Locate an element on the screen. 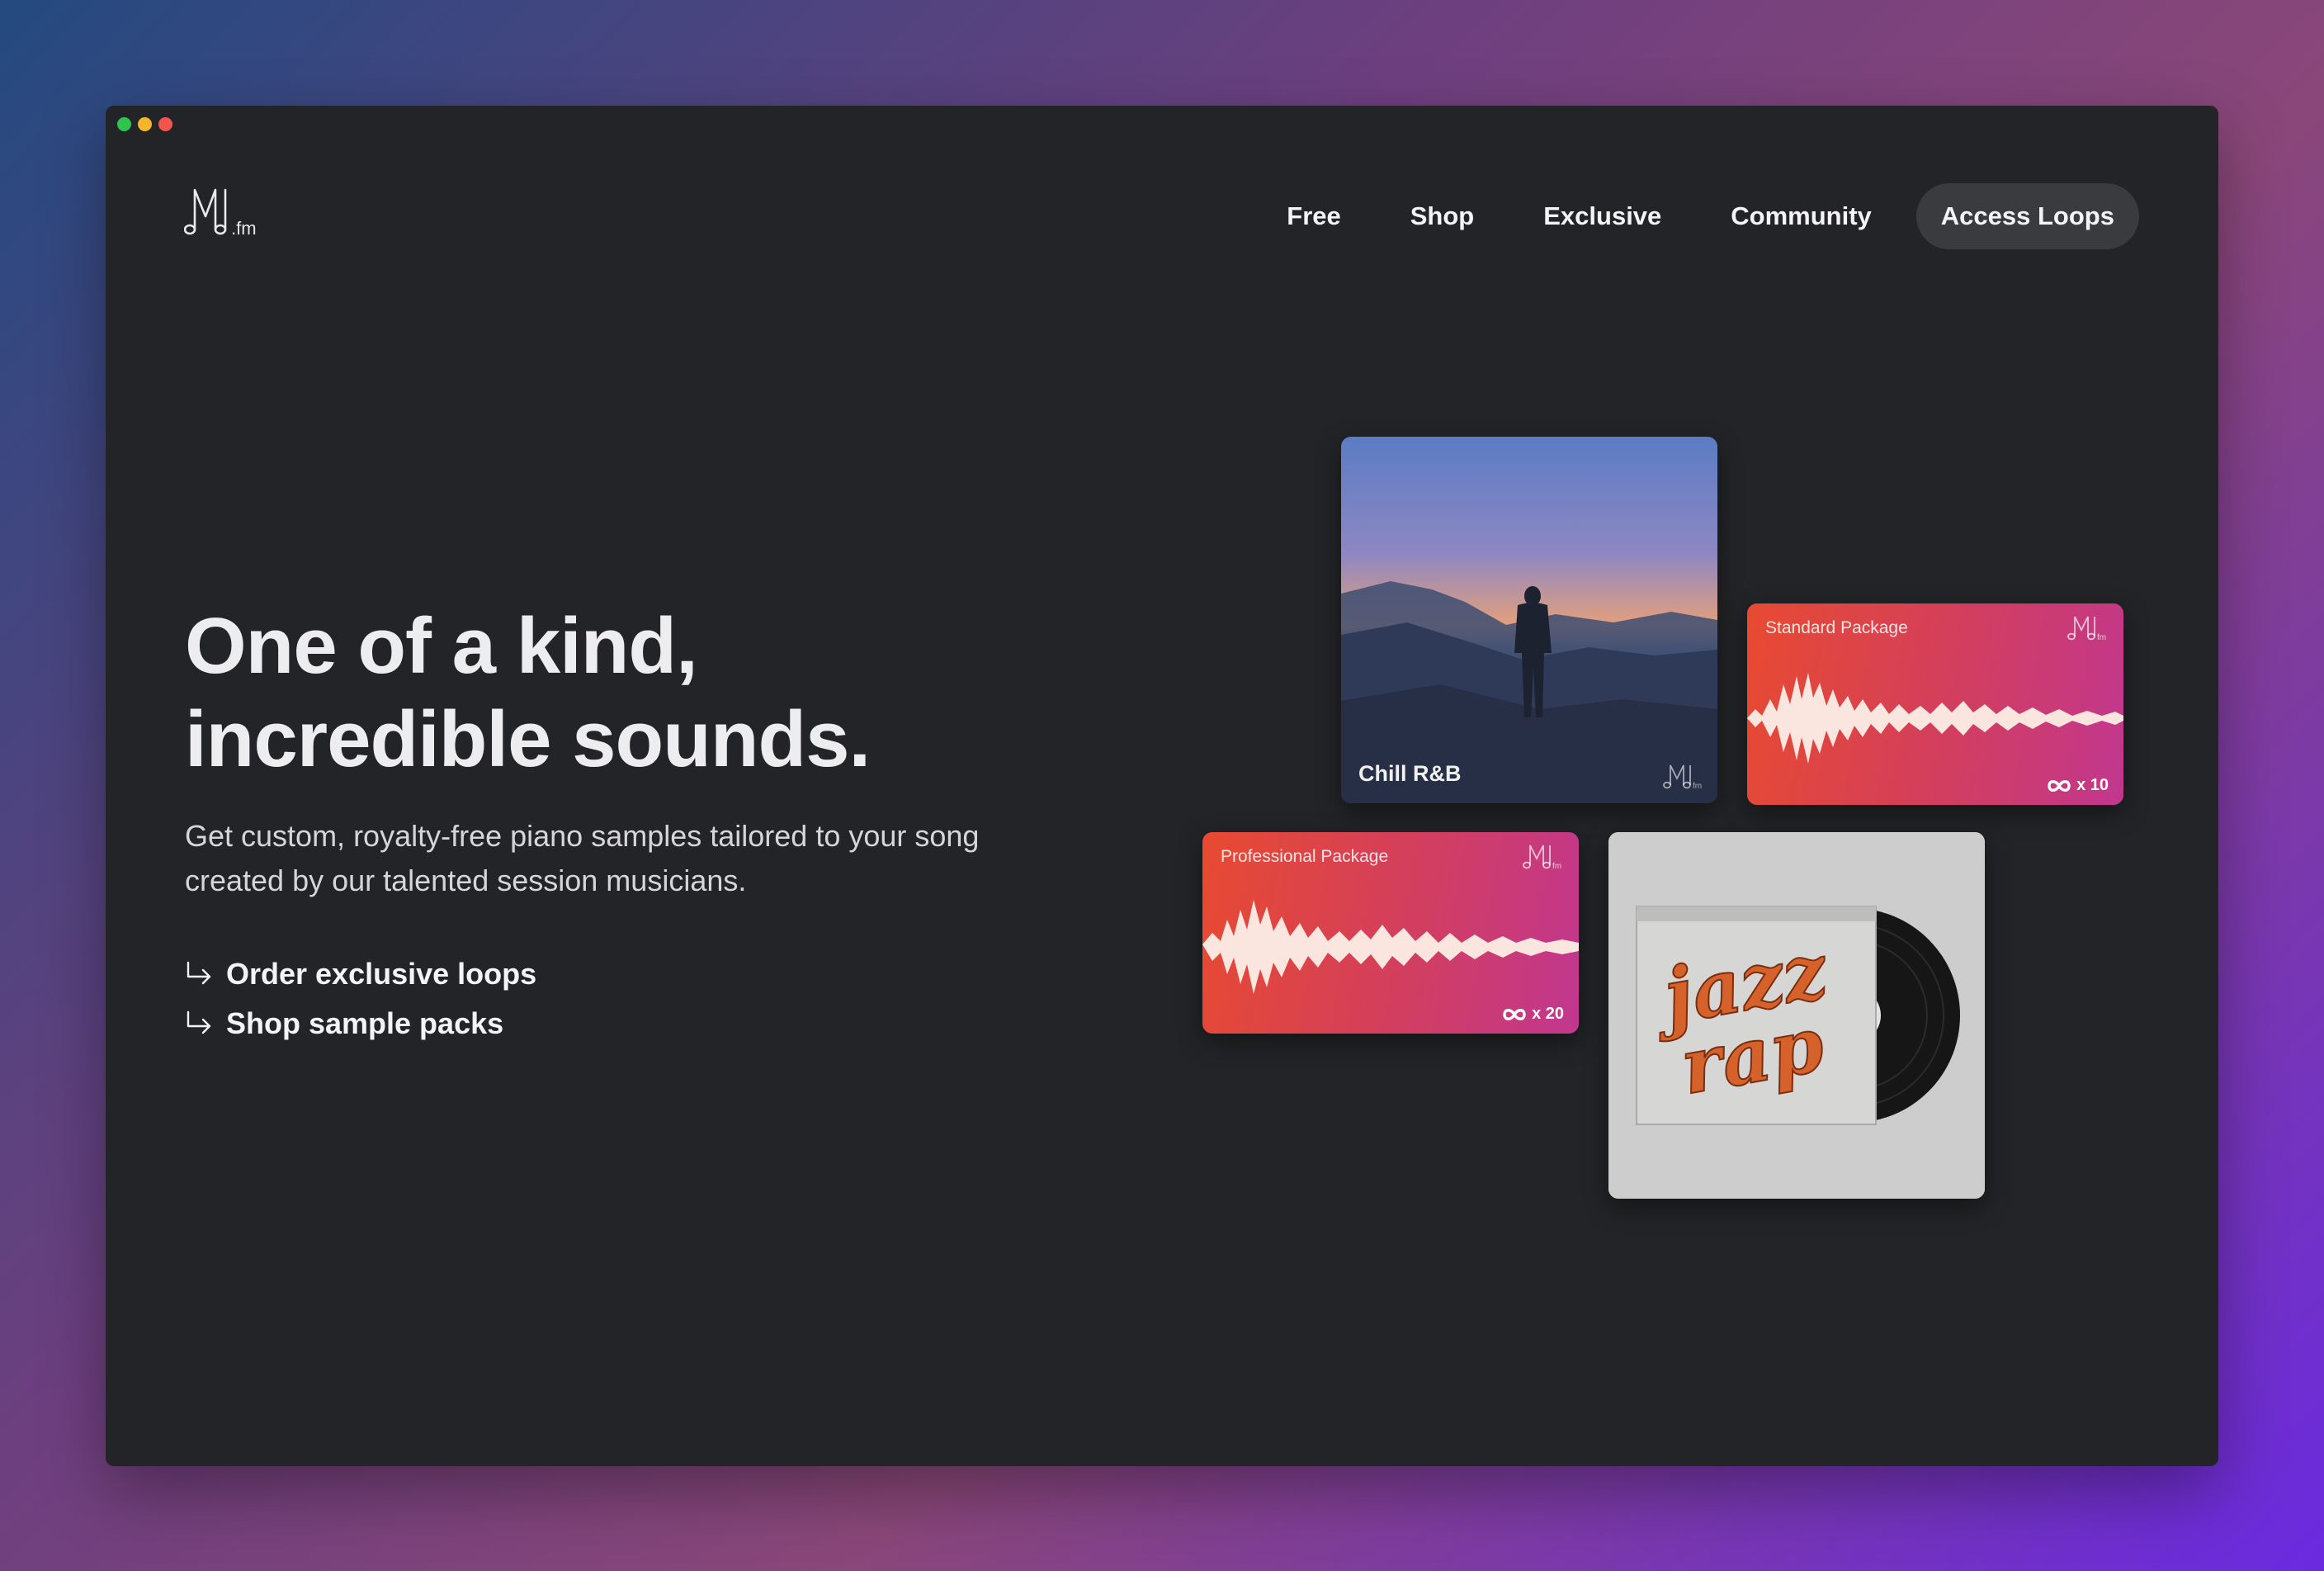 The width and height of the screenshot is (2324, 1571). count-text: x 20 is located at coordinates (1548, 1014).